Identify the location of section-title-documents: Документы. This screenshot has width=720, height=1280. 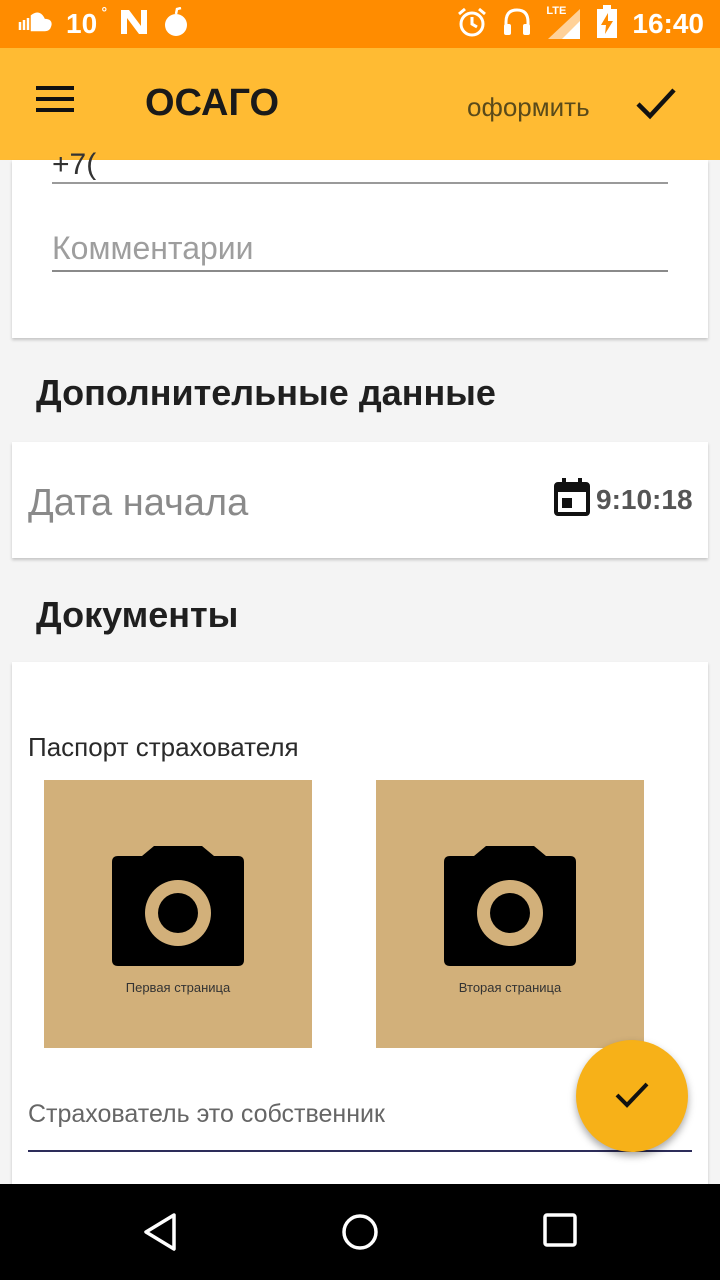
(137, 614).